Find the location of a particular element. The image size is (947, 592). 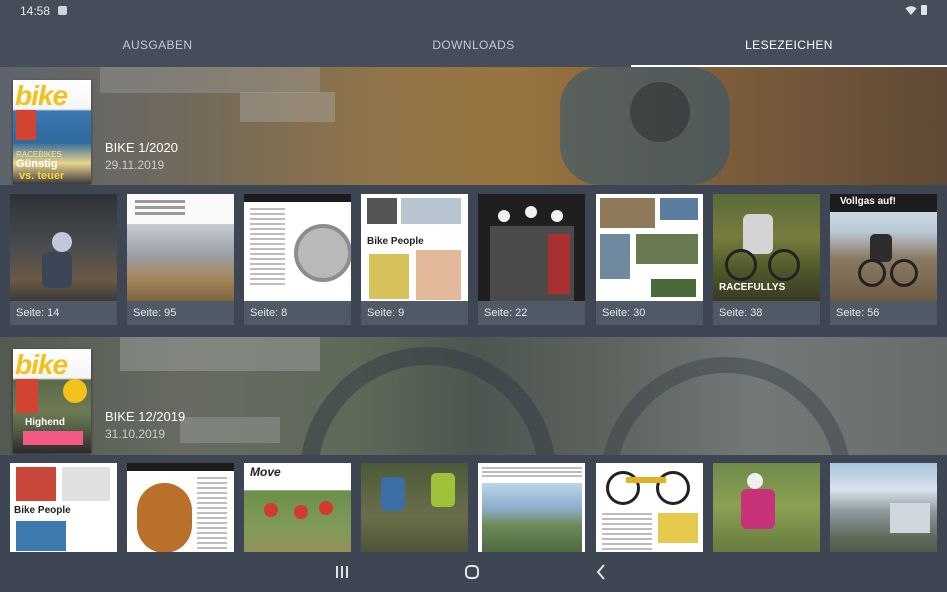

home-icon is located at coordinates (472, 572).